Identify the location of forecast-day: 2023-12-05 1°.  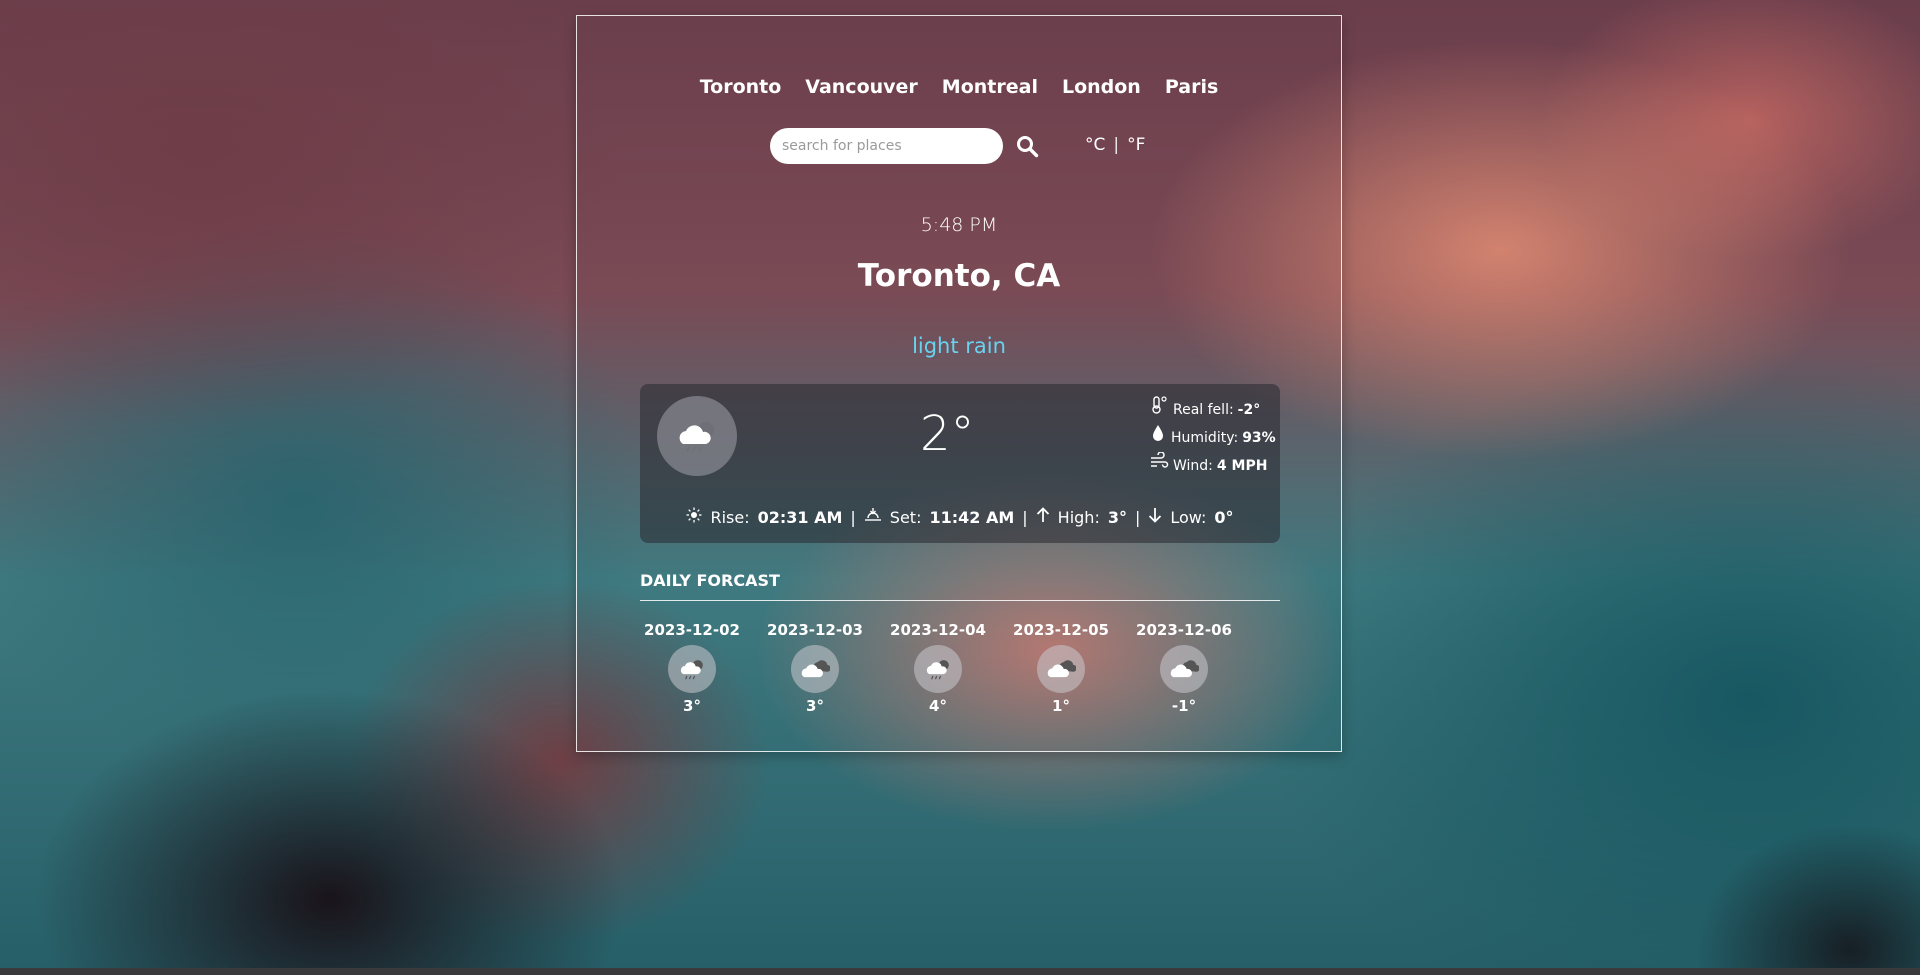
(1061, 668).